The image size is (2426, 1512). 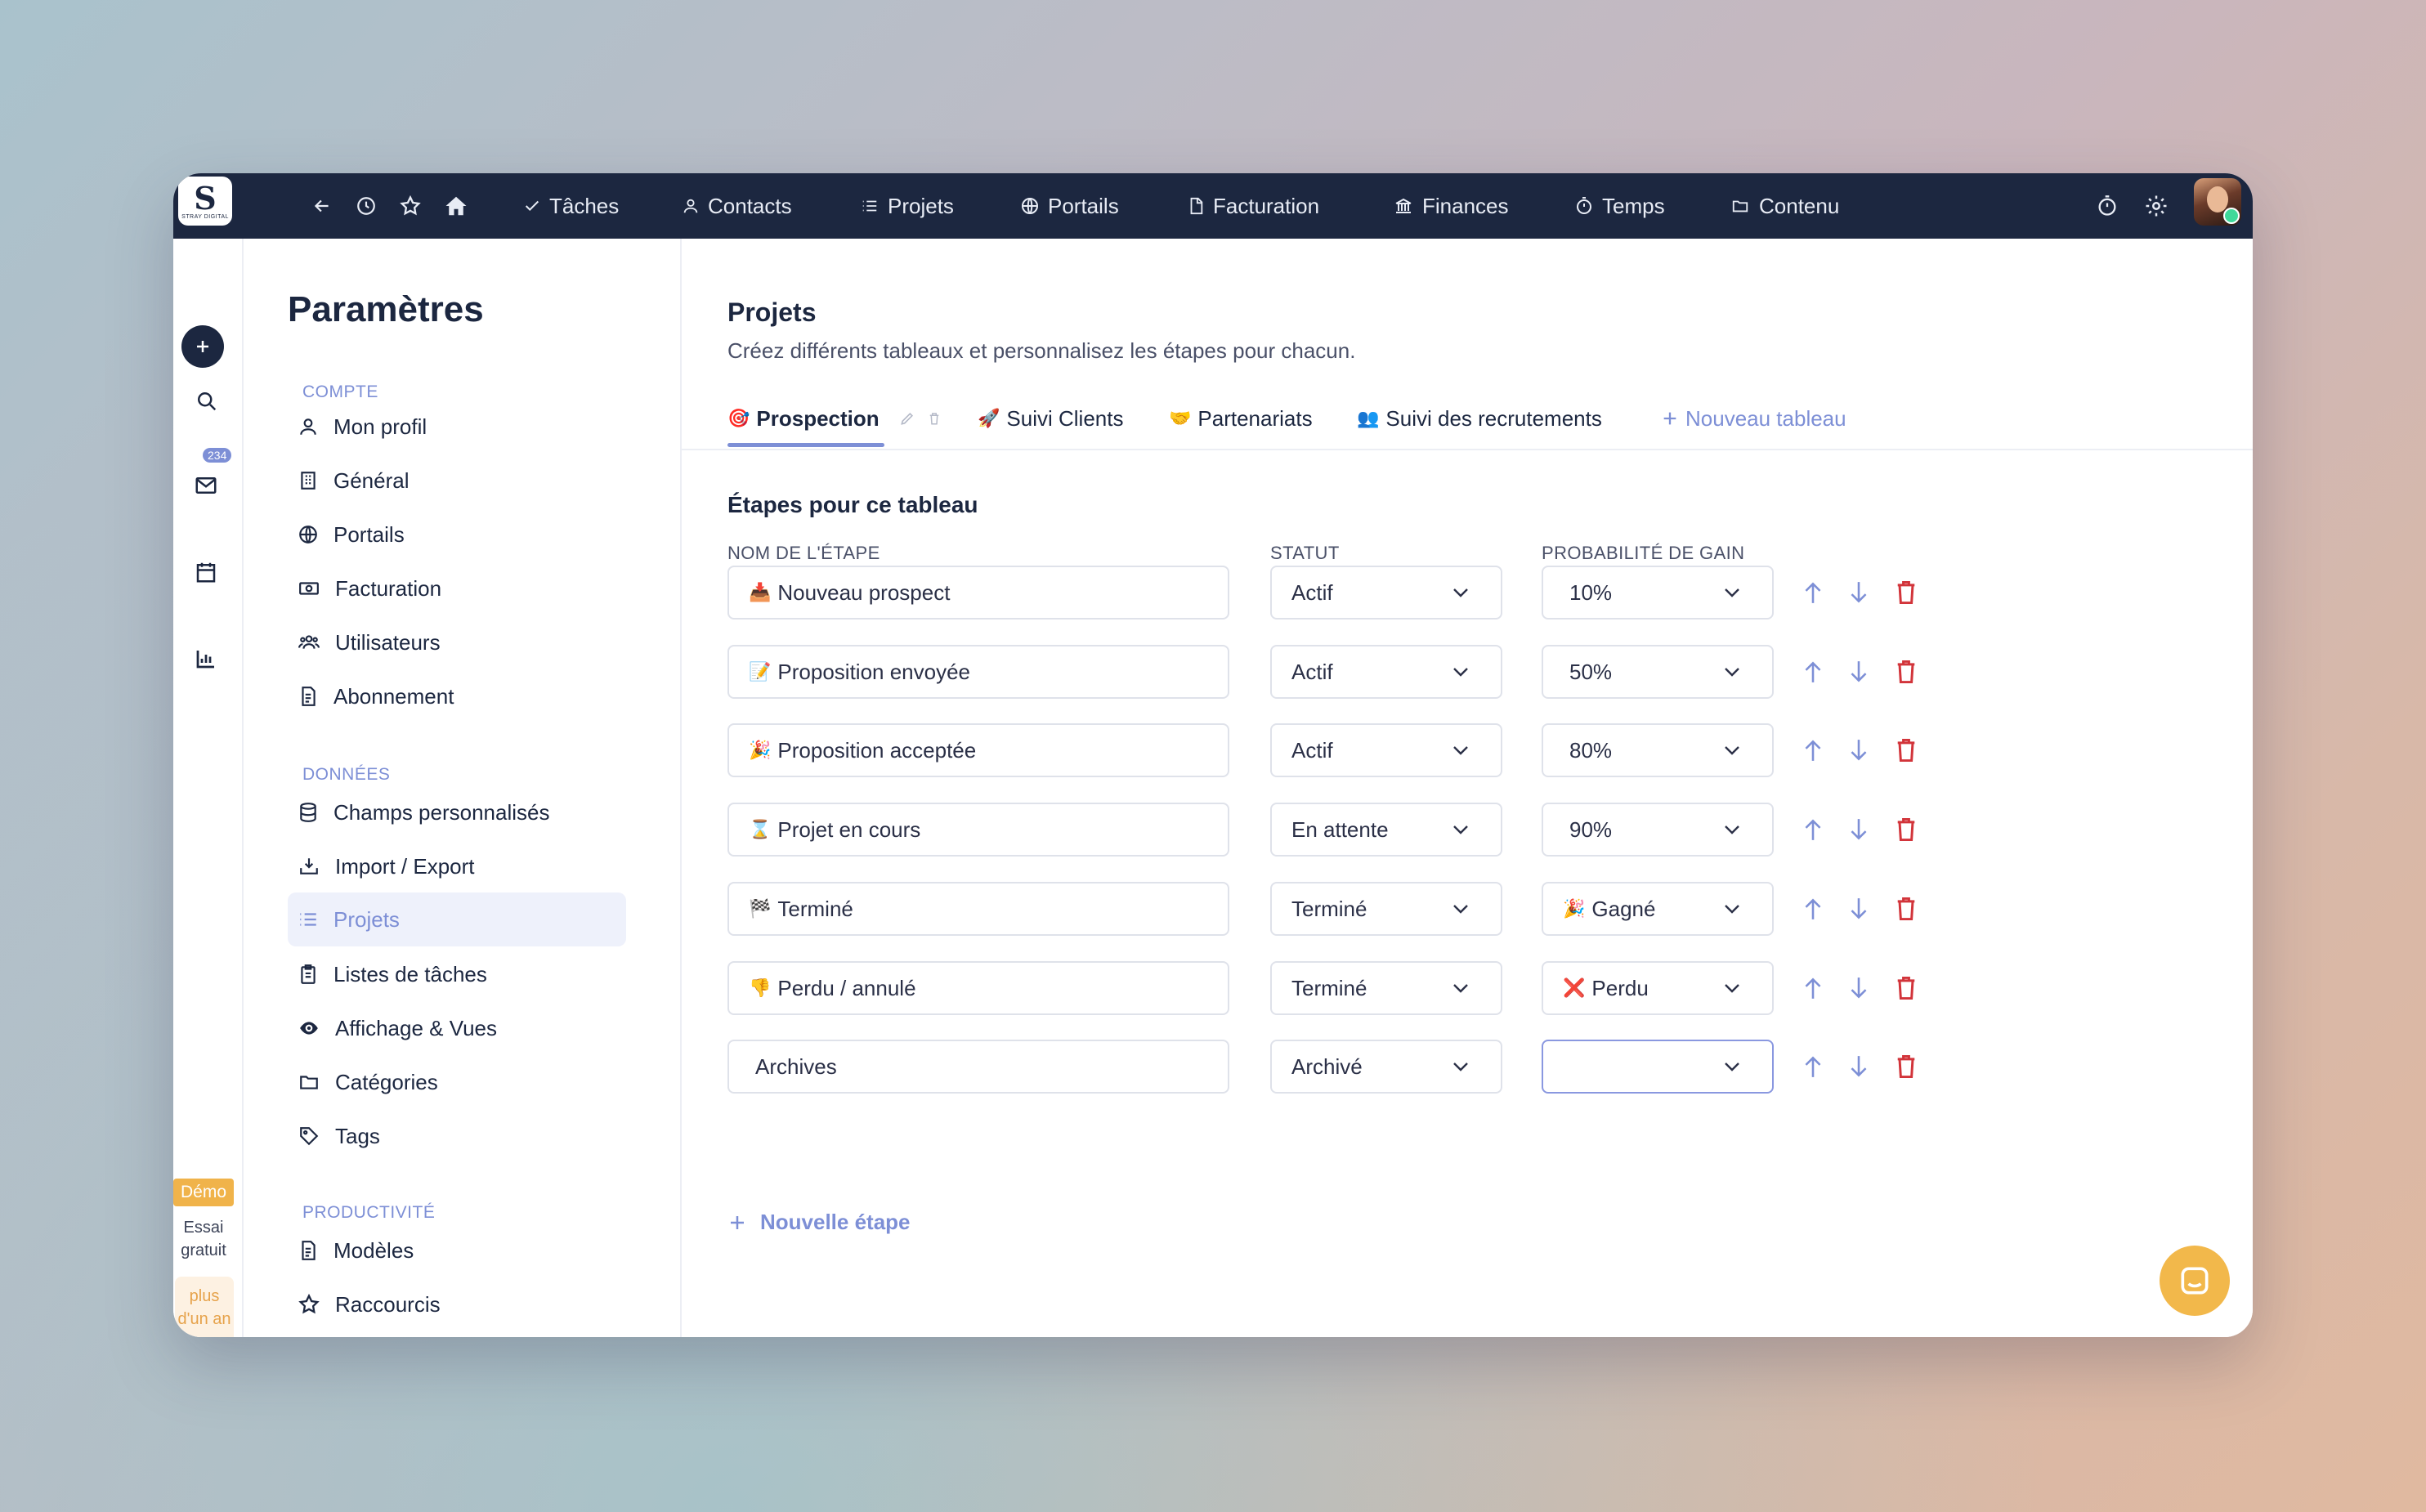 What do you see at coordinates (819, 1222) in the screenshot?
I see `add-stage-button: Nouvelle étape` at bounding box center [819, 1222].